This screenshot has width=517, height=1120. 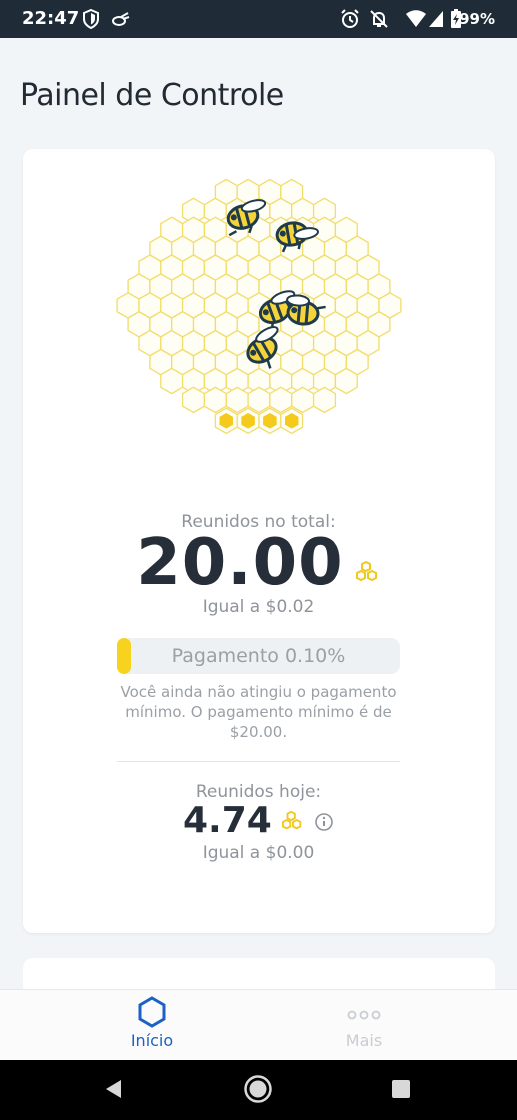 What do you see at coordinates (364, 1015) in the screenshot?
I see `more-dots-icon` at bounding box center [364, 1015].